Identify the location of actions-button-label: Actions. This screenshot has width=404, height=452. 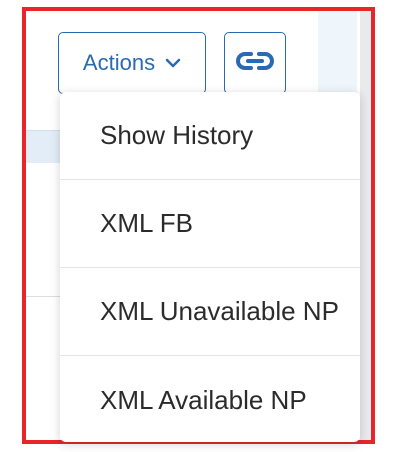
(119, 62).